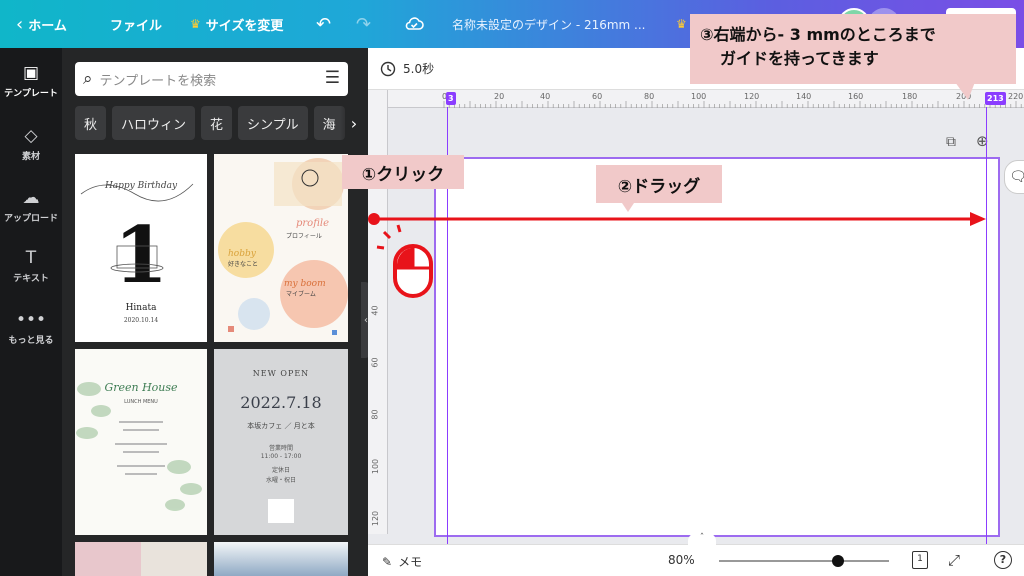 The width and height of the screenshot is (1024, 576). What do you see at coordinates (818, 34) in the screenshot?
I see `callout-guide-line1: ③右端から- 3 mmのところまで` at bounding box center [818, 34].